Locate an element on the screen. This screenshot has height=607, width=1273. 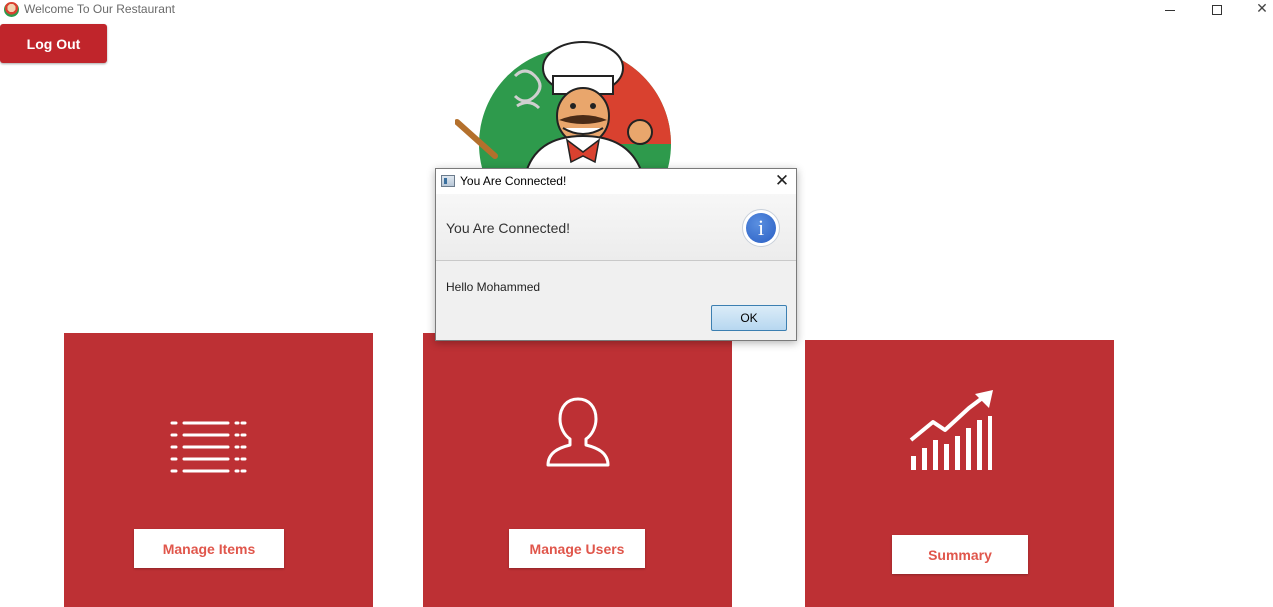
summary-tile: Summary is located at coordinates (959, 473).